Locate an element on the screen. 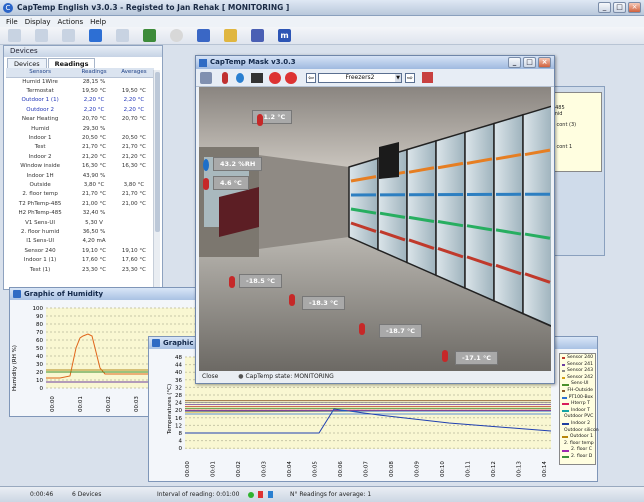 The width and height of the screenshot is (644, 502). table-row: Sensor 240 19,10 °C 19,10 °C is located at coordinates (80, 250).